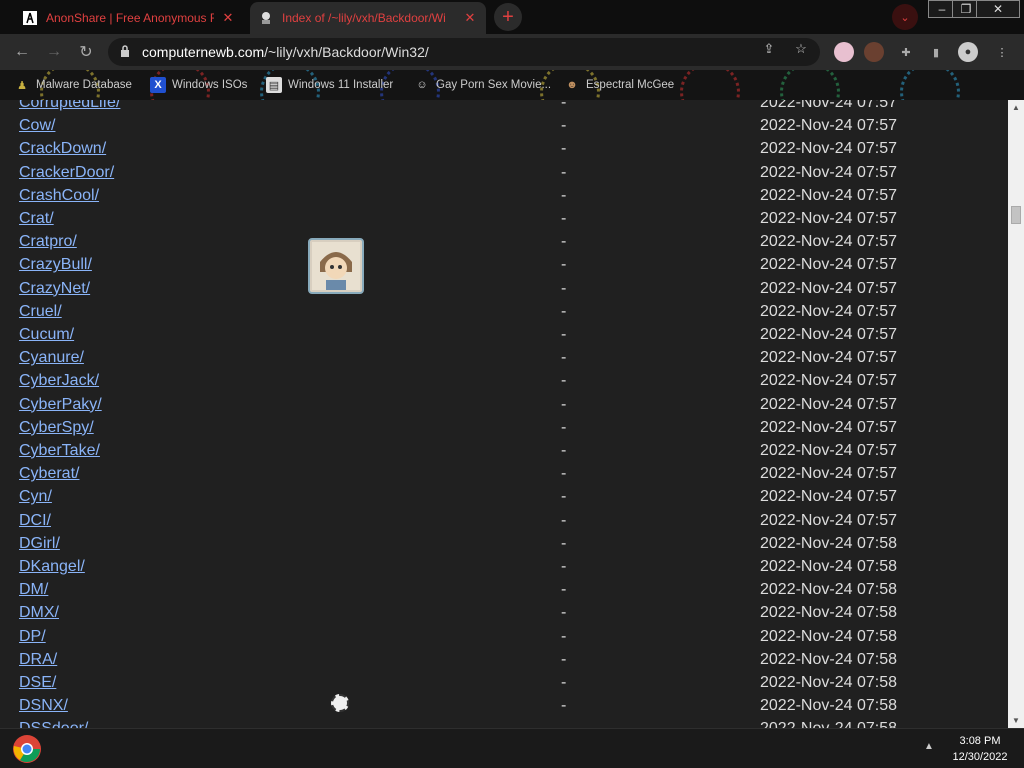 The image size is (1024, 768). I want to click on tab-search-button: ⌄, so click(905, 17).